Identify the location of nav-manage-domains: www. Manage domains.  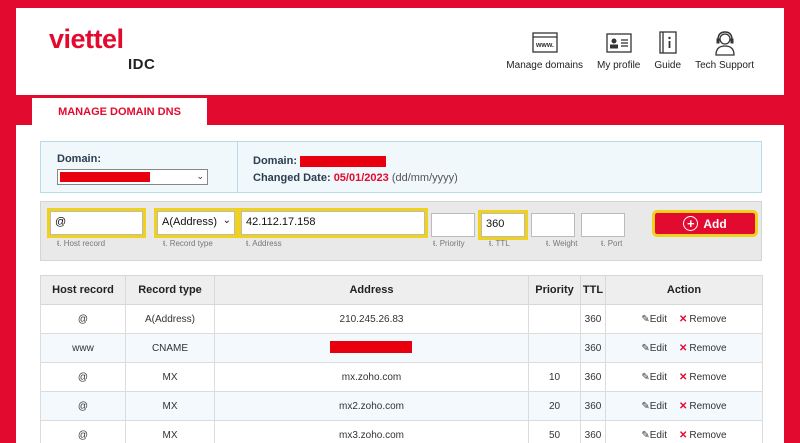
(544, 50).